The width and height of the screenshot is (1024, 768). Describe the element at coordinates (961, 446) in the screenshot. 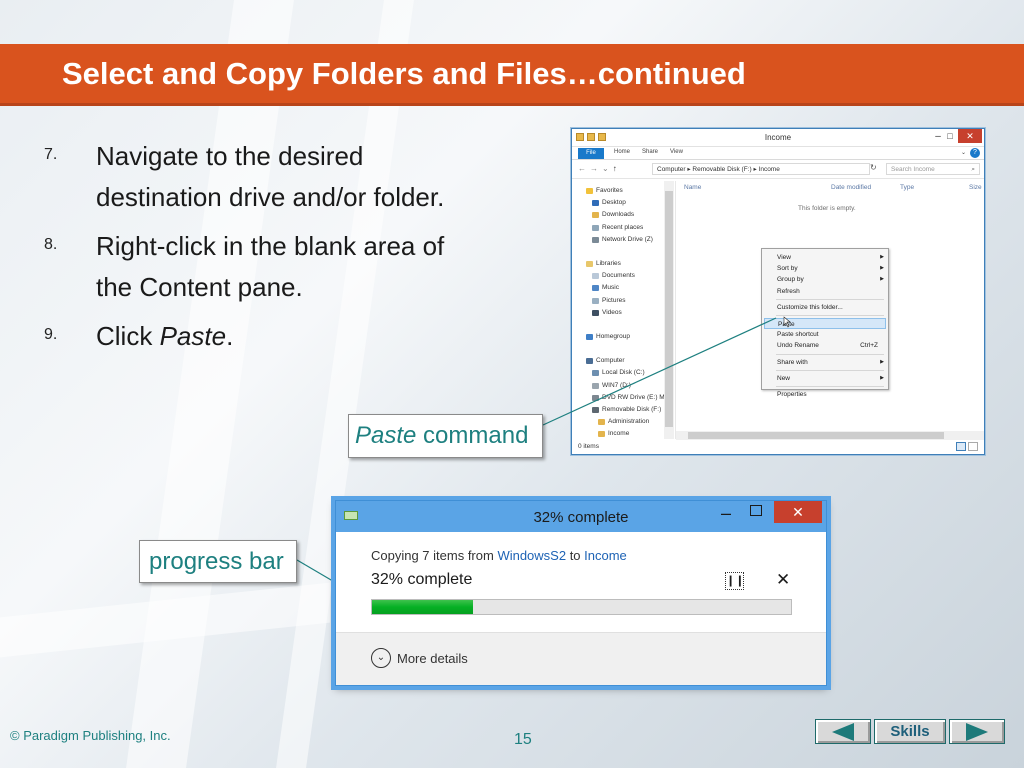

I see `details-view-icon` at that location.